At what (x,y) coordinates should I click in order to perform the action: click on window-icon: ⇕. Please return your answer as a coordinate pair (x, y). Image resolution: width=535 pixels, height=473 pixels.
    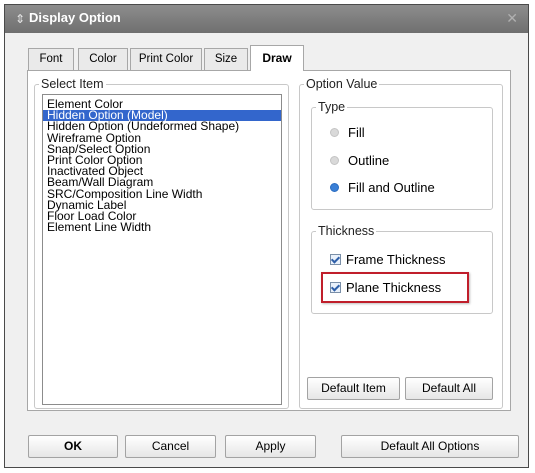
    Looking at the image, I should click on (20, 19).